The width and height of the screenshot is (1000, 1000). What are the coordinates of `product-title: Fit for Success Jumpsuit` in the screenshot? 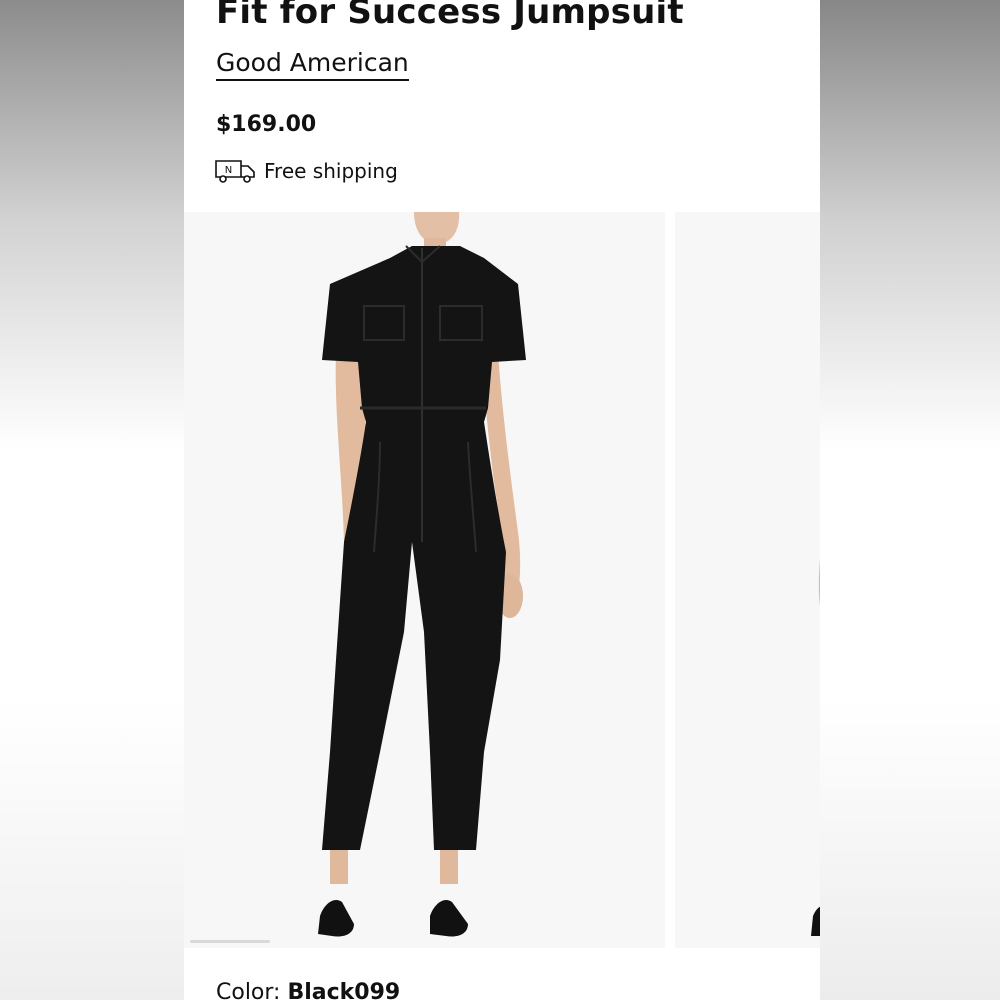 It's located at (450, 16).